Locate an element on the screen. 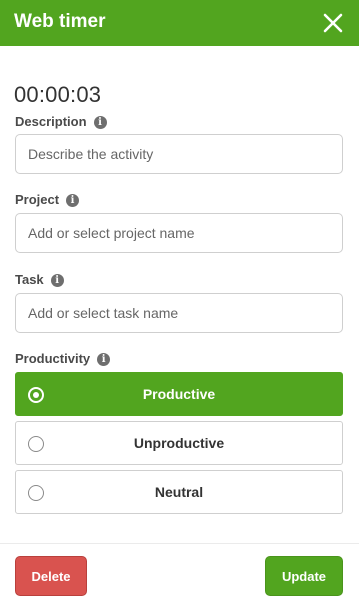 Image resolution: width=359 pixels, height=607 pixels. project-label: Project is located at coordinates (37, 199).